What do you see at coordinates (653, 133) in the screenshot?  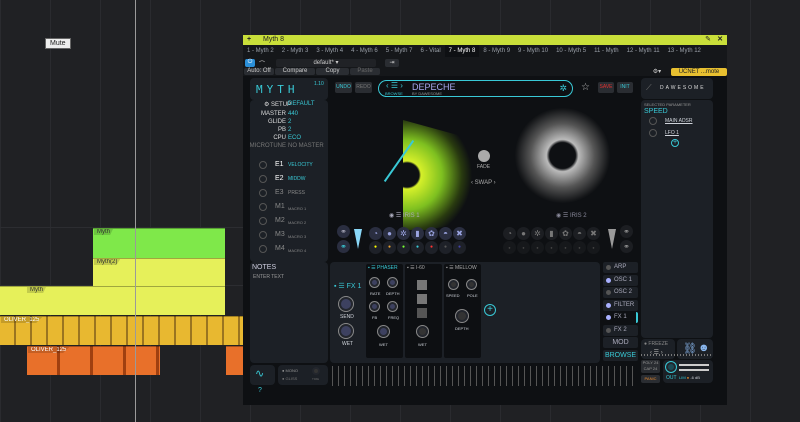 I see `mod-slot-amount` at bounding box center [653, 133].